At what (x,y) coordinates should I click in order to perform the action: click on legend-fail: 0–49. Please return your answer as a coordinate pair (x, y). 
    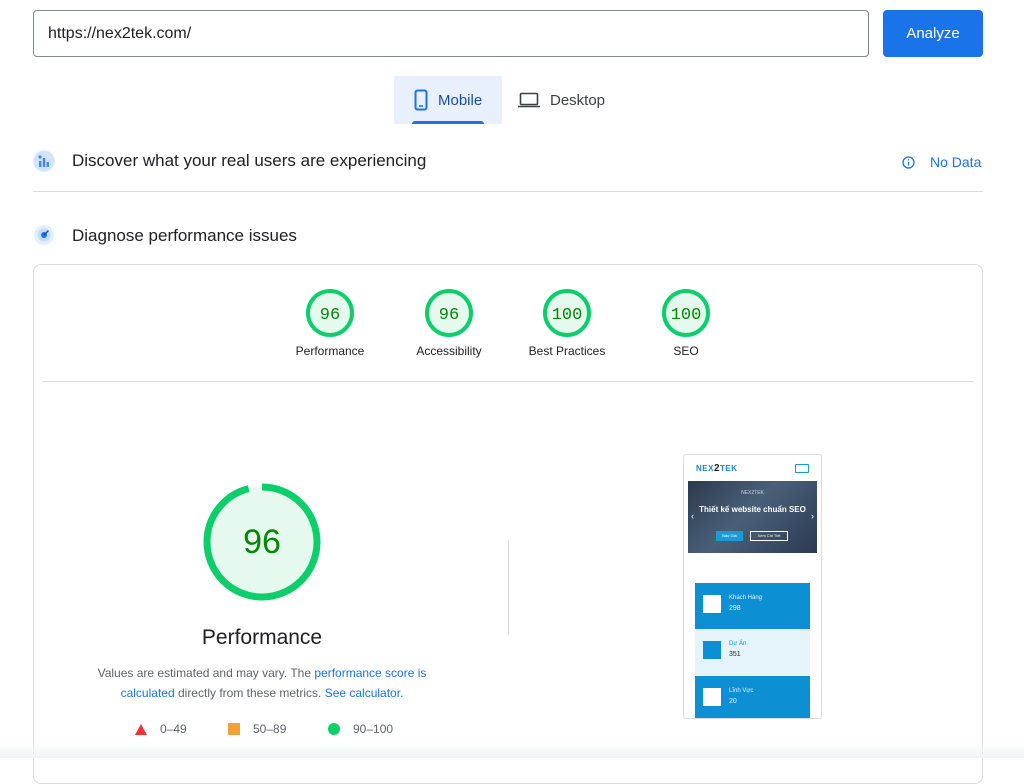
    Looking at the image, I should click on (161, 729).